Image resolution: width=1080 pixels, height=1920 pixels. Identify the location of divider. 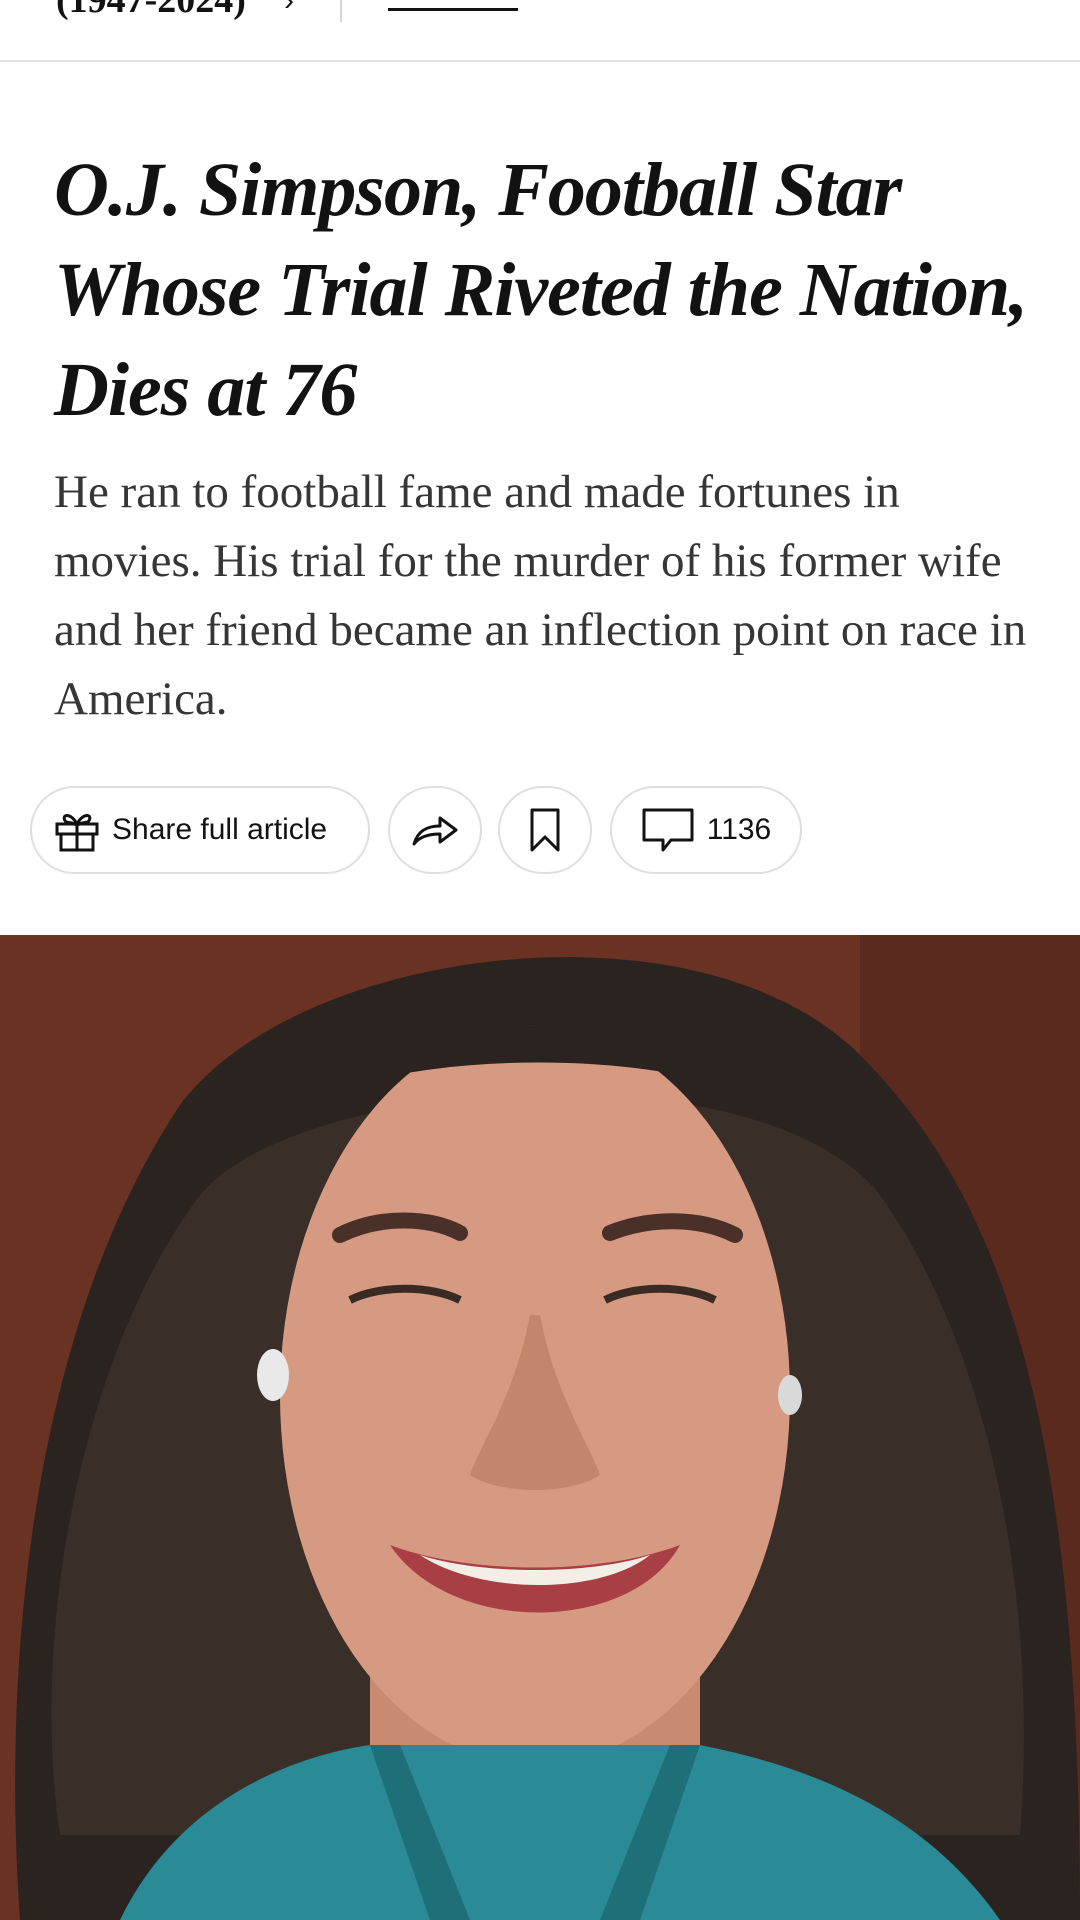
(341, 11).